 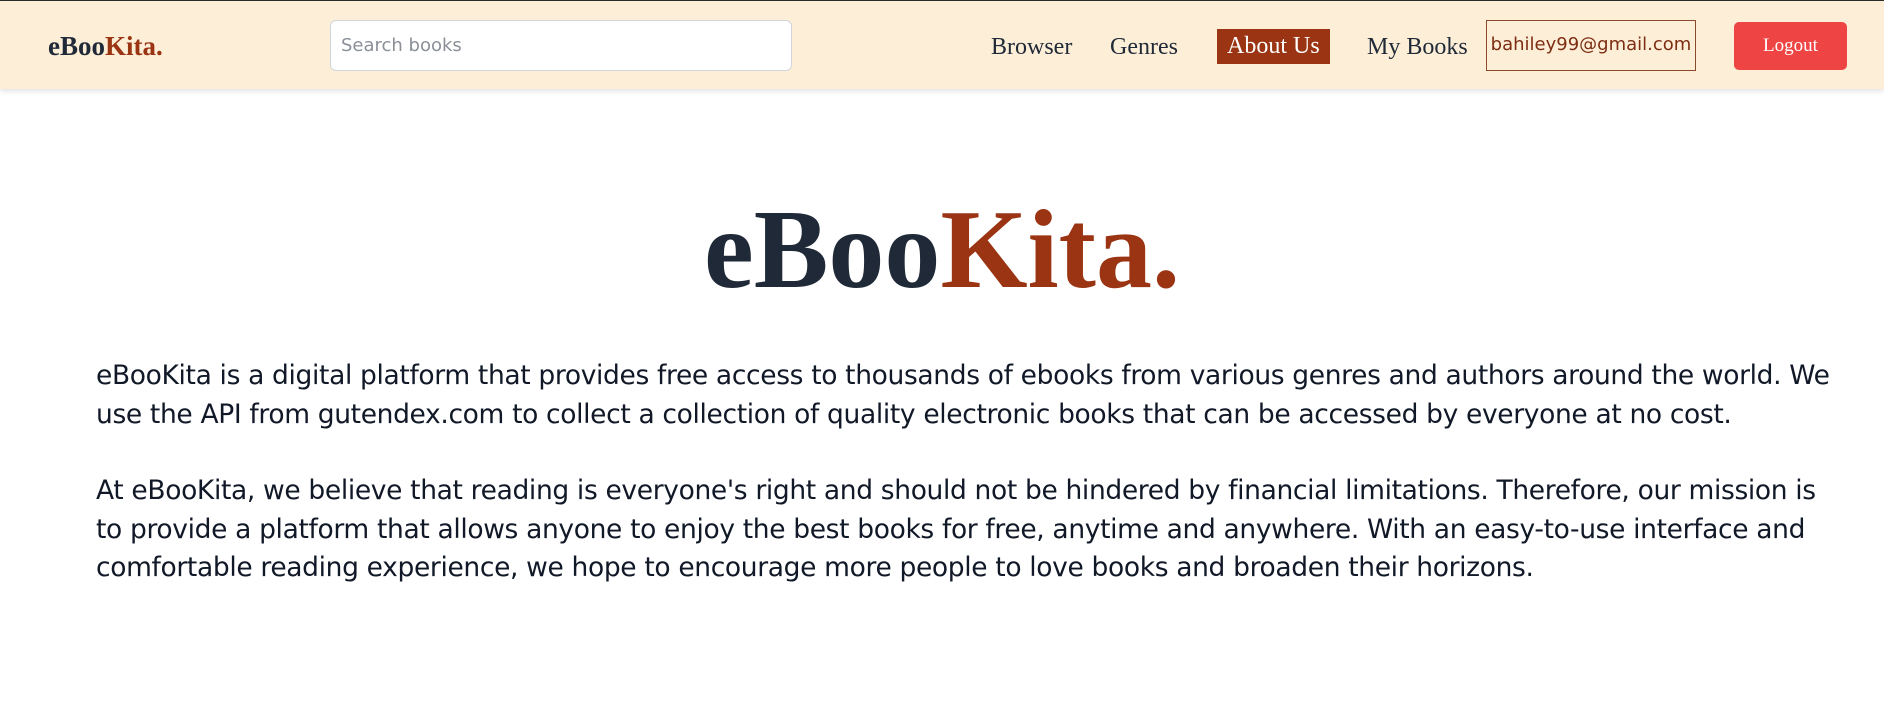 What do you see at coordinates (1417, 47) in the screenshot?
I see `nav-link-my-books: My Books` at bounding box center [1417, 47].